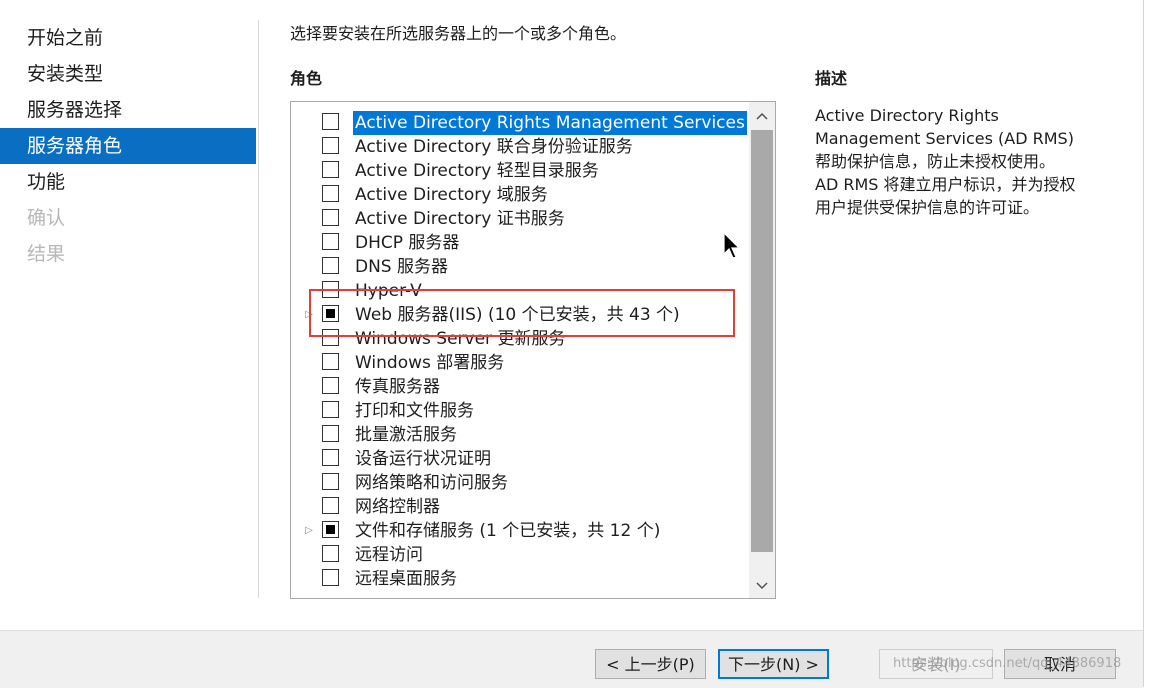 The width and height of the screenshot is (1149, 688). Describe the element at coordinates (1146, 343) in the screenshot. I see `window-right-edge` at that location.